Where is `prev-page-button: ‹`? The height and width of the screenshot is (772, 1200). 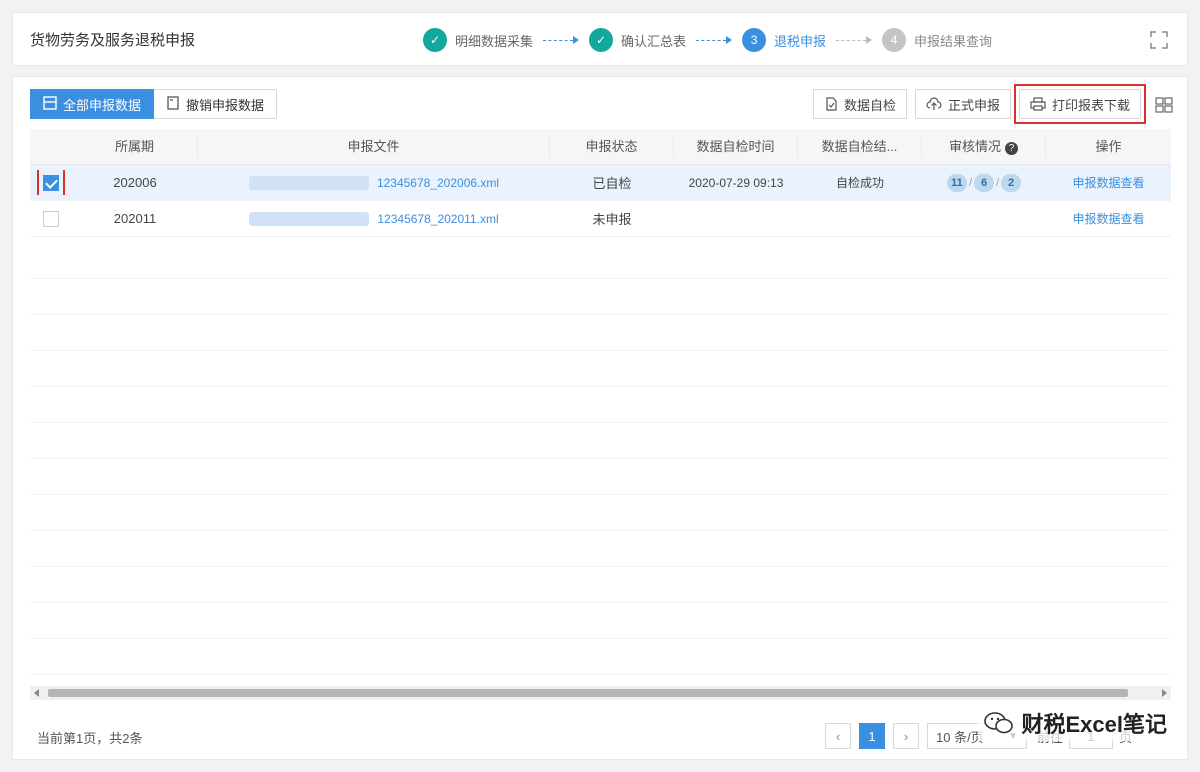 prev-page-button: ‹ is located at coordinates (838, 736).